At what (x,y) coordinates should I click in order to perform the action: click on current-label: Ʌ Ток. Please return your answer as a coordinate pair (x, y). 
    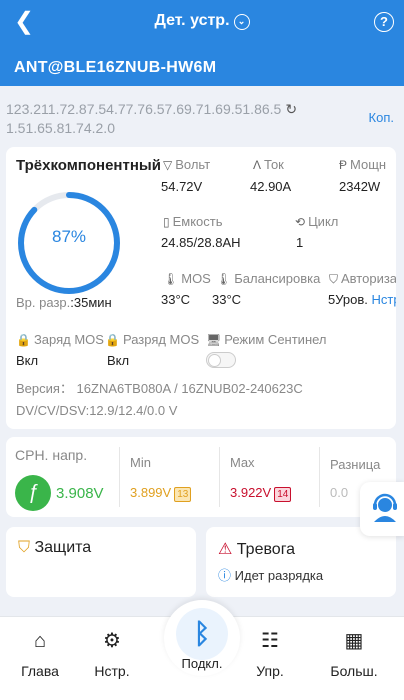
    Looking at the image, I should click on (268, 164).